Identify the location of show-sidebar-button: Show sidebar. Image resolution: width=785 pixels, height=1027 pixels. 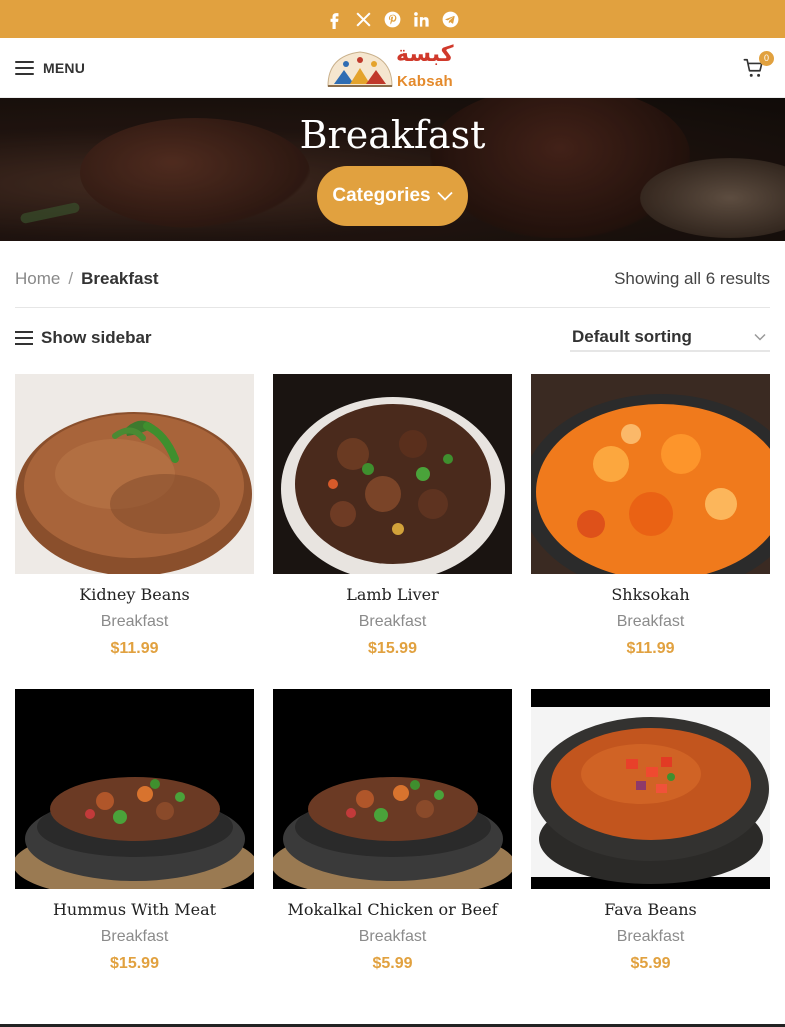
(83, 338).